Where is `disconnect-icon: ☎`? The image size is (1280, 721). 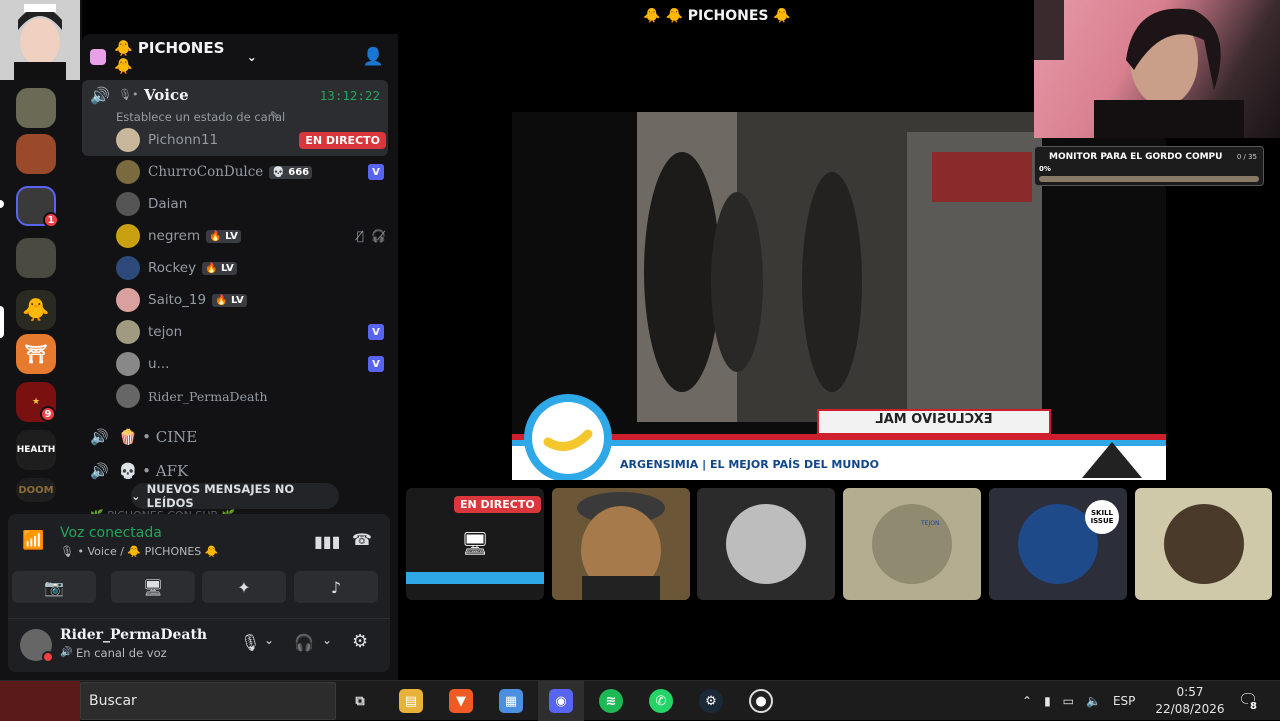
disconnect-icon: ☎ is located at coordinates (362, 539).